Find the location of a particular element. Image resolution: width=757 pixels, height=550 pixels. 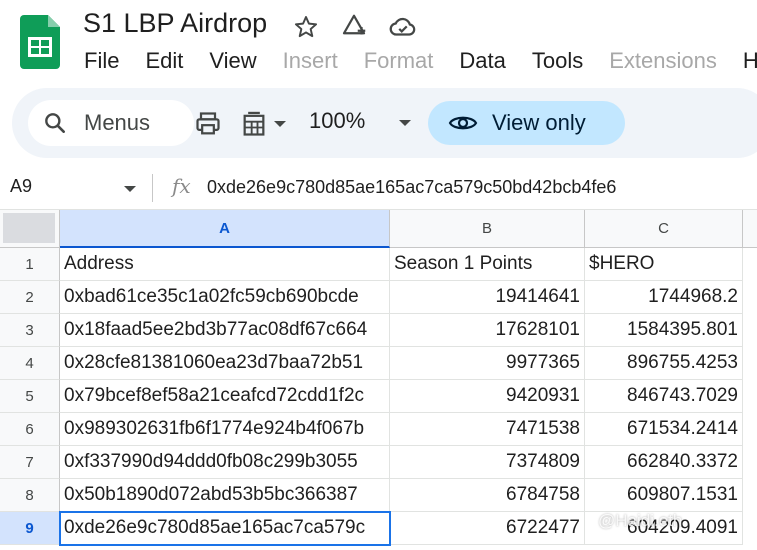

row-header: 1 is located at coordinates (30, 264).